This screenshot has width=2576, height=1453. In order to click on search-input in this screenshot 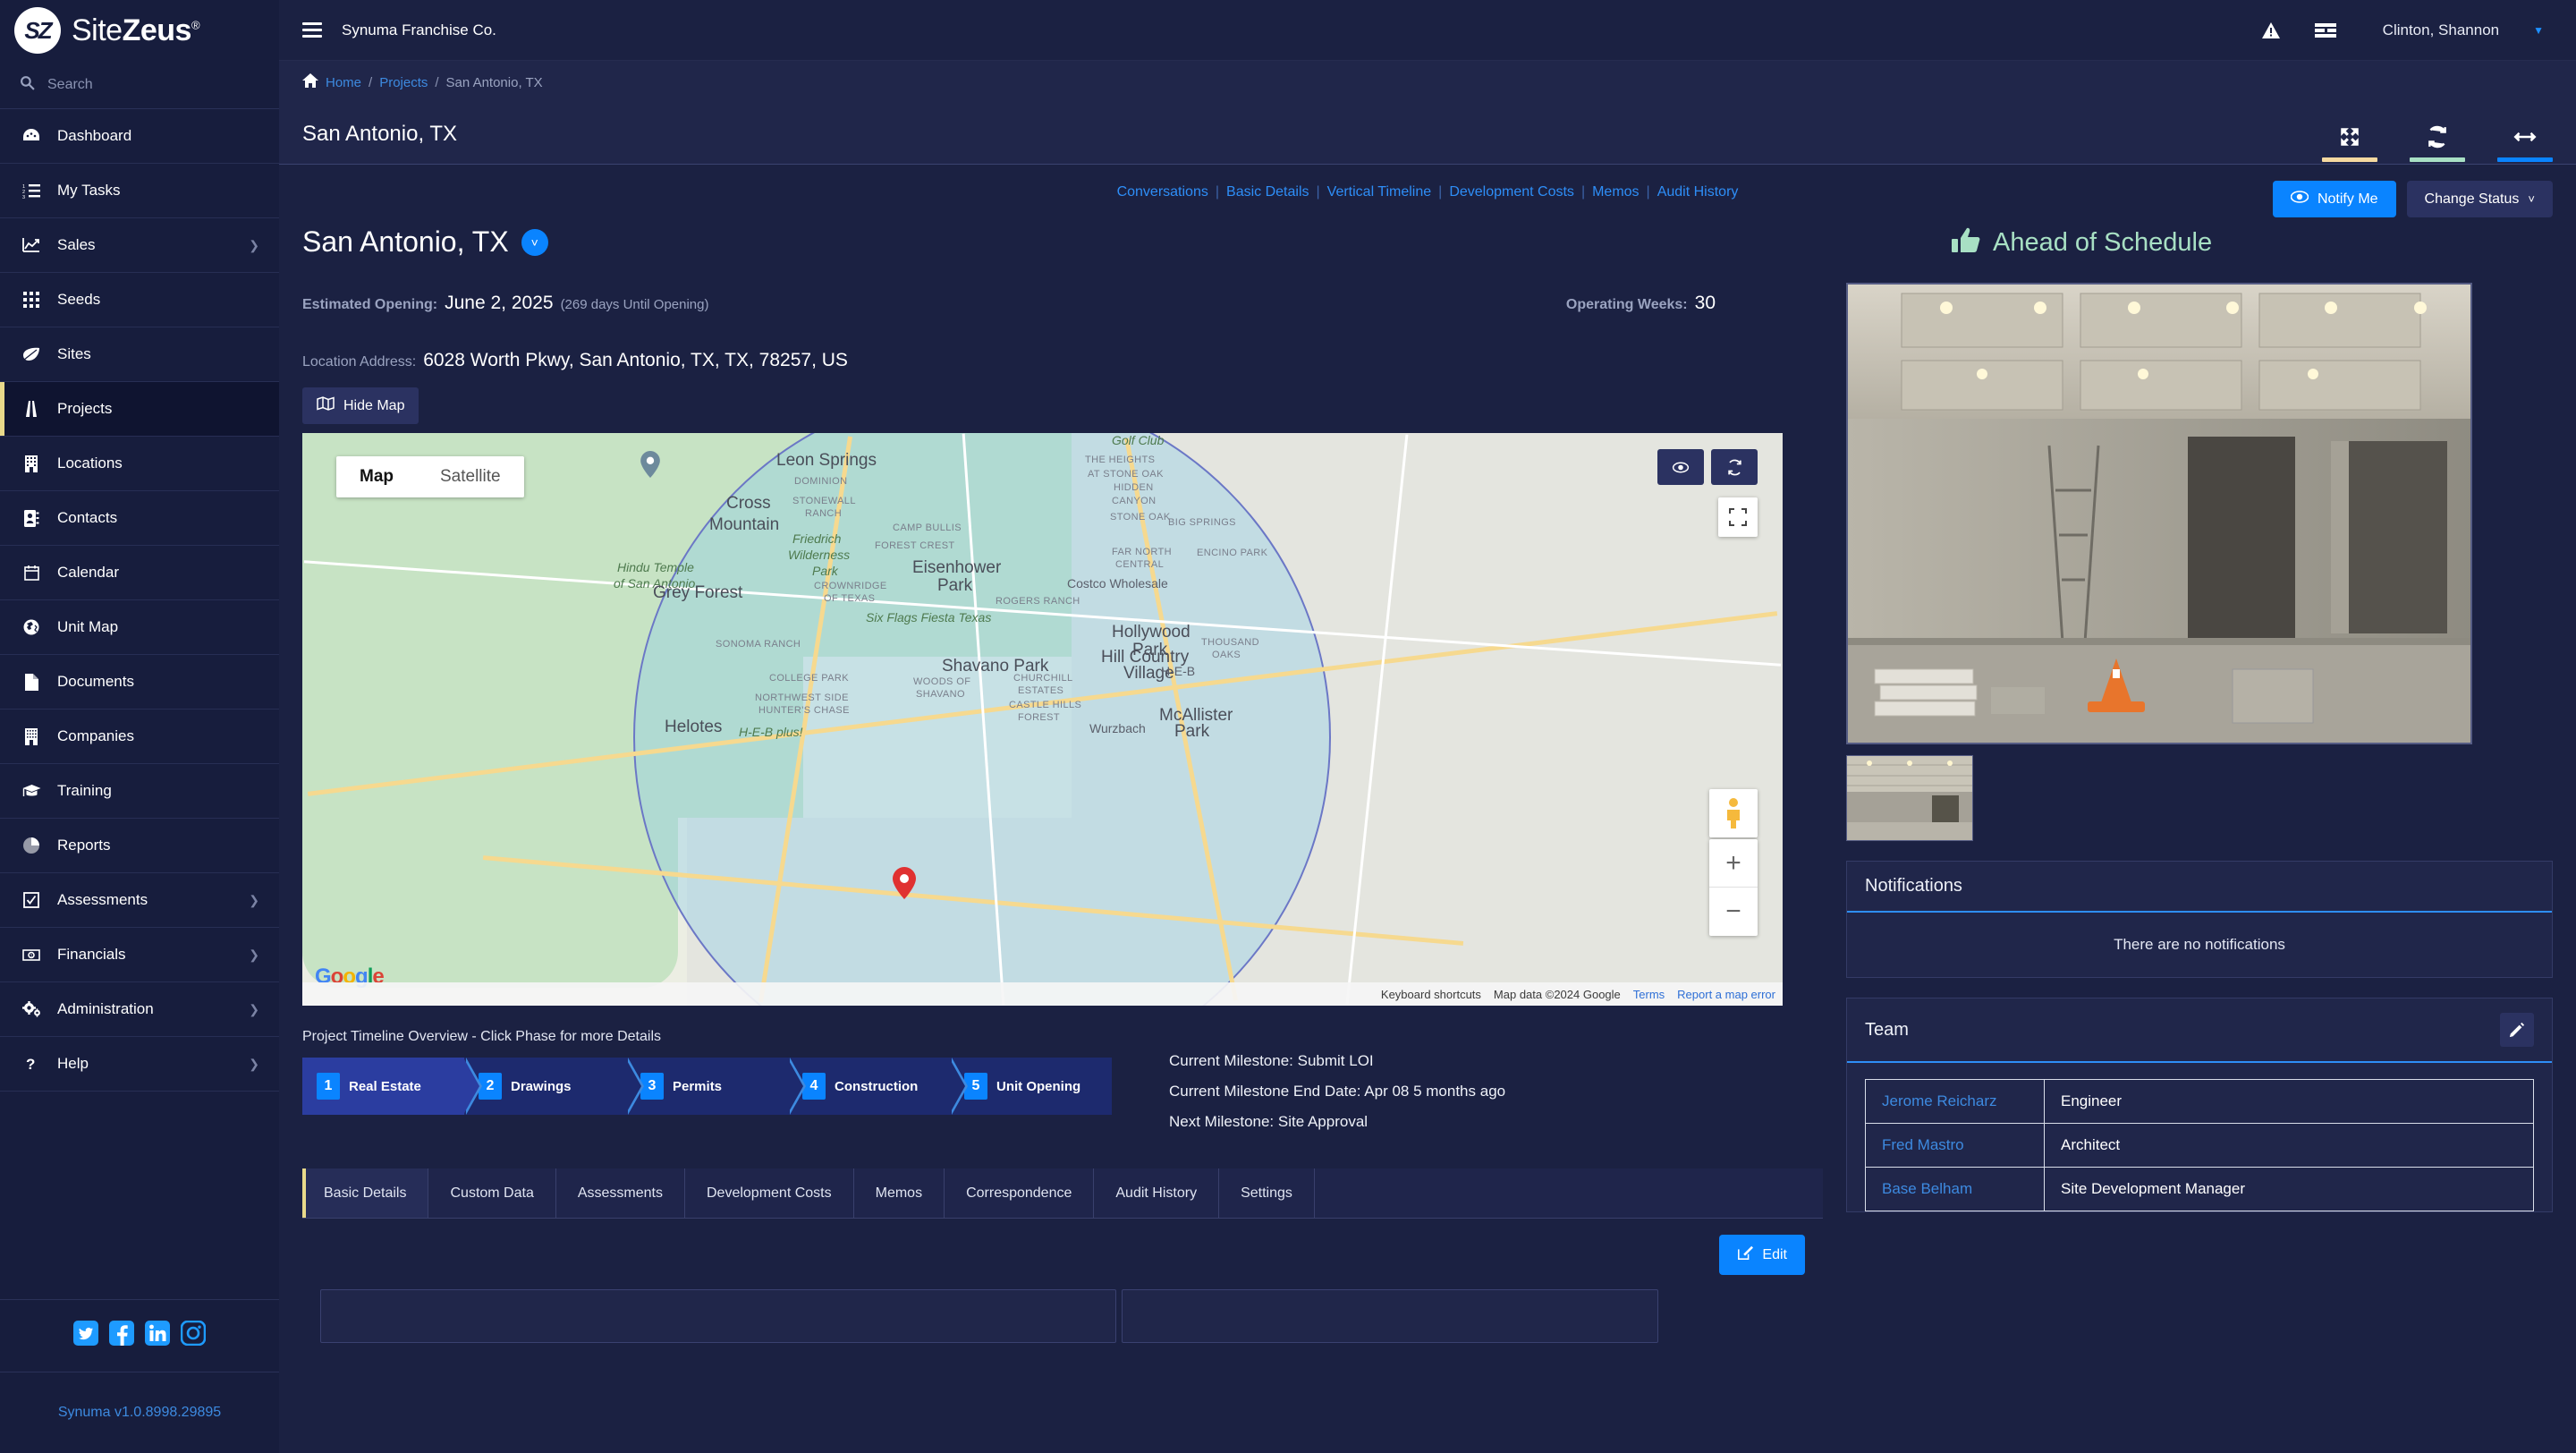, I will do `click(132, 84)`.